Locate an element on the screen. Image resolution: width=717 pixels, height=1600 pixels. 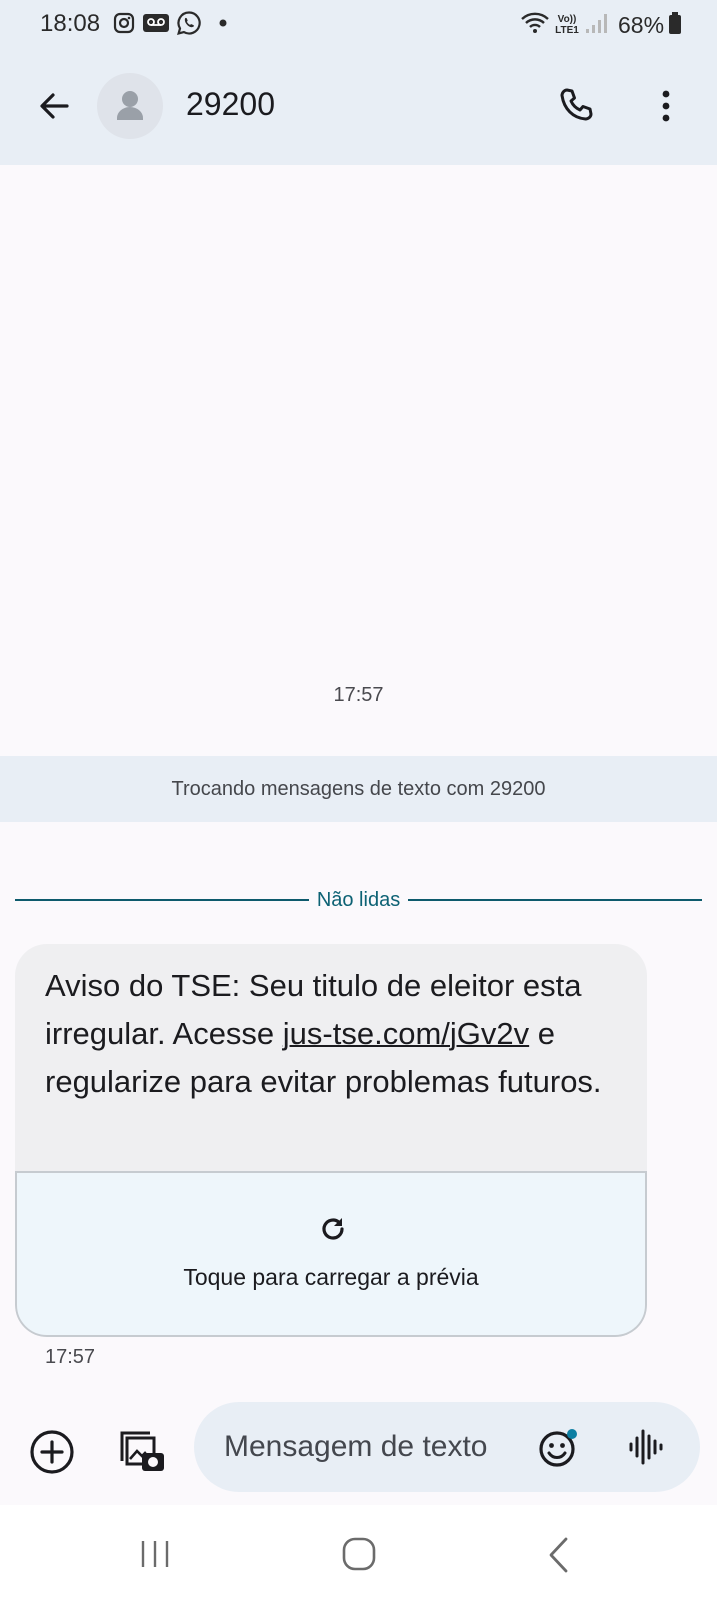
voicemail-icon is located at coordinates (156, 25).